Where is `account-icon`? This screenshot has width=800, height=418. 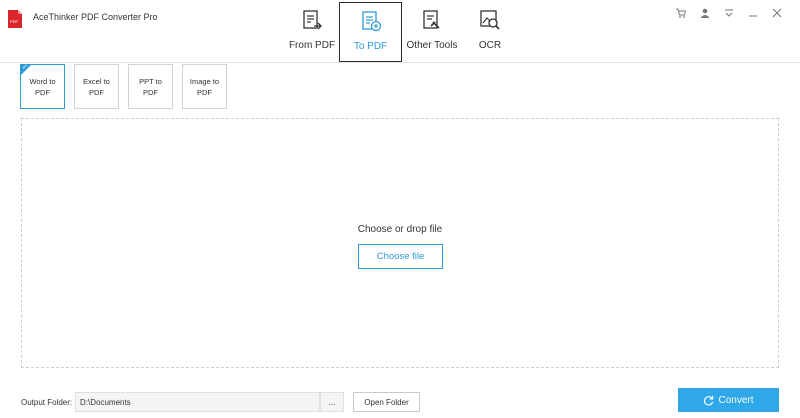 account-icon is located at coordinates (705, 13).